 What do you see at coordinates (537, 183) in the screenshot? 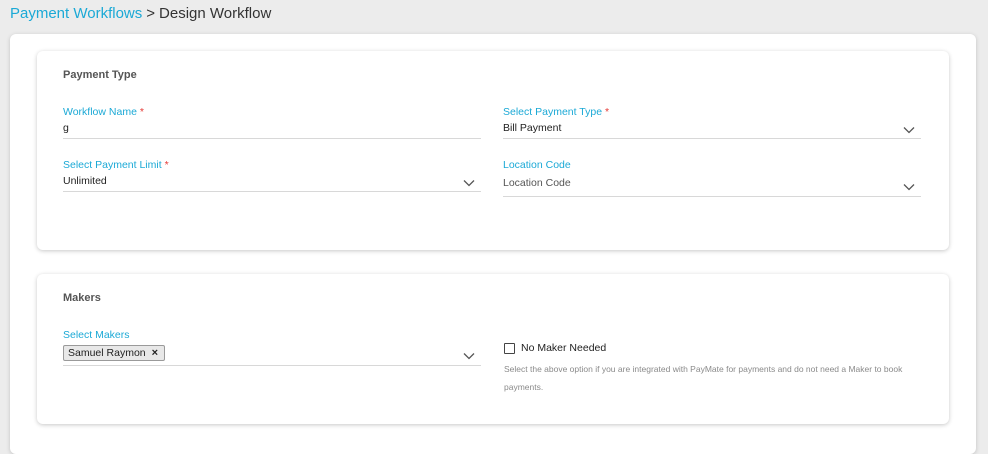
I see `location-code-placeholder: Location Code` at bounding box center [537, 183].